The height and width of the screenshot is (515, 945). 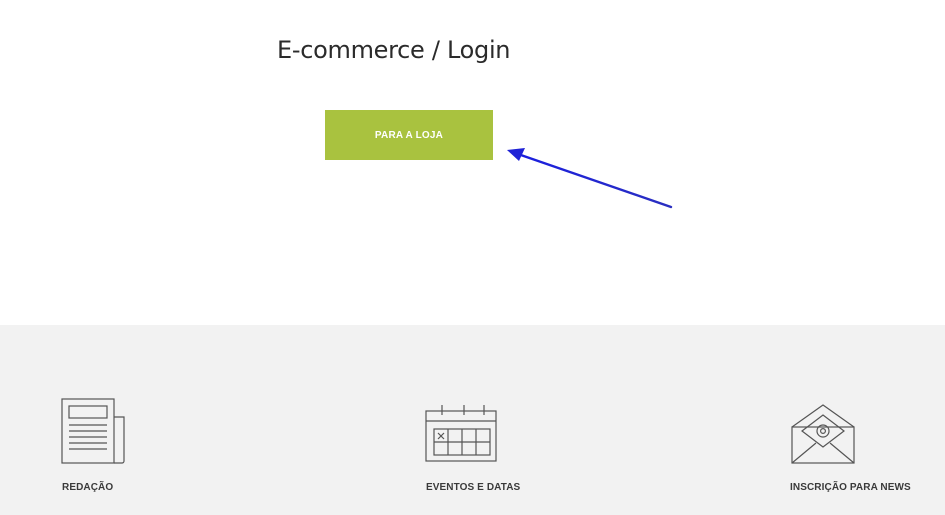 What do you see at coordinates (823, 434) in the screenshot?
I see `envelope-at-icon` at bounding box center [823, 434].